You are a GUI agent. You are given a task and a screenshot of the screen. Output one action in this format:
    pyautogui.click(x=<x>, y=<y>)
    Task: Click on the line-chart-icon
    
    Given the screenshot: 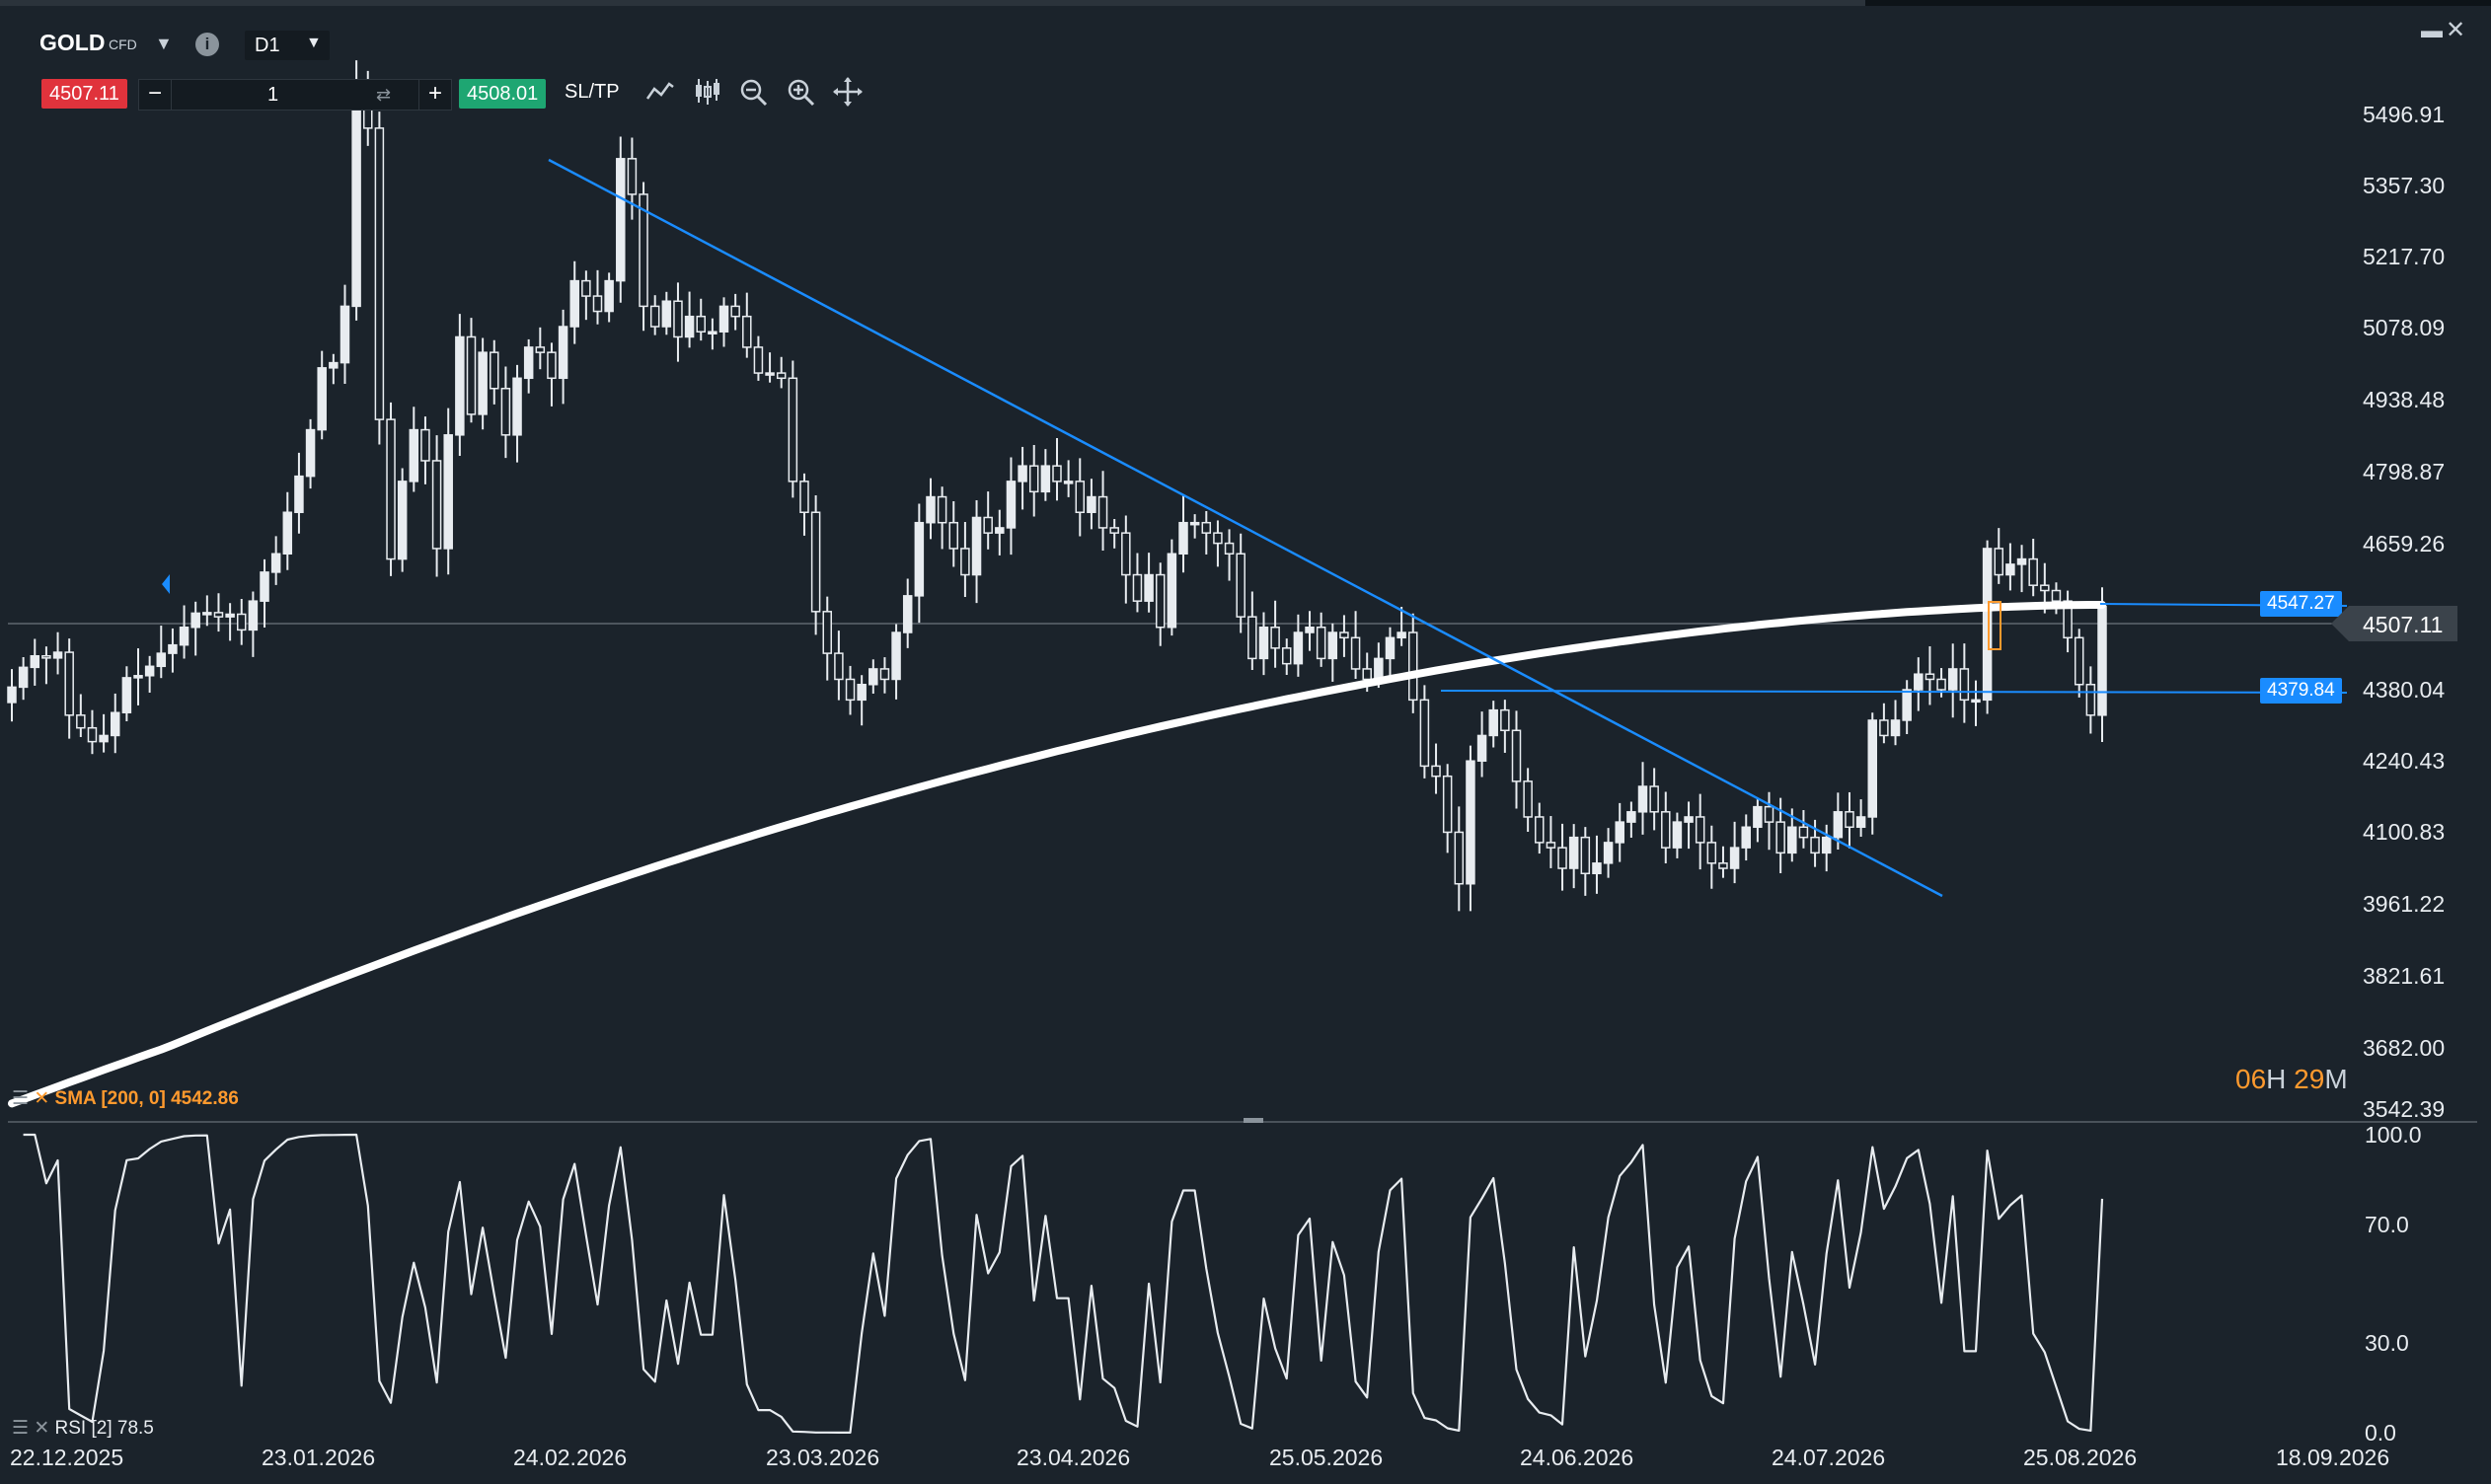 What is the action you would take?
    pyautogui.click(x=660, y=92)
    